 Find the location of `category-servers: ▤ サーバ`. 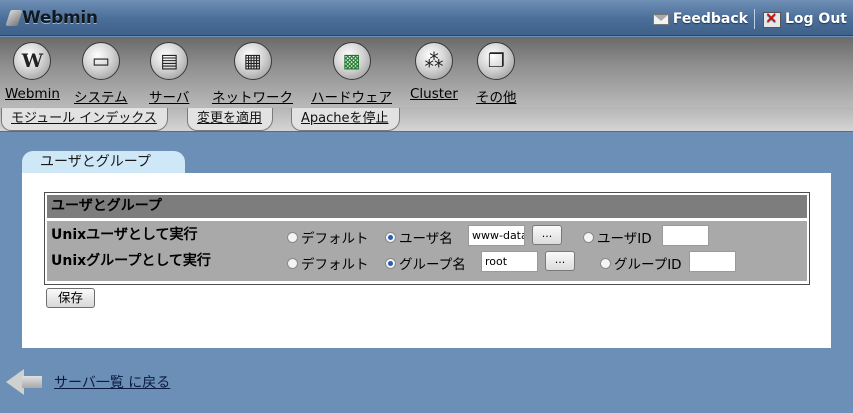

category-servers: ▤ サーバ is located at coordinates (169, 74).